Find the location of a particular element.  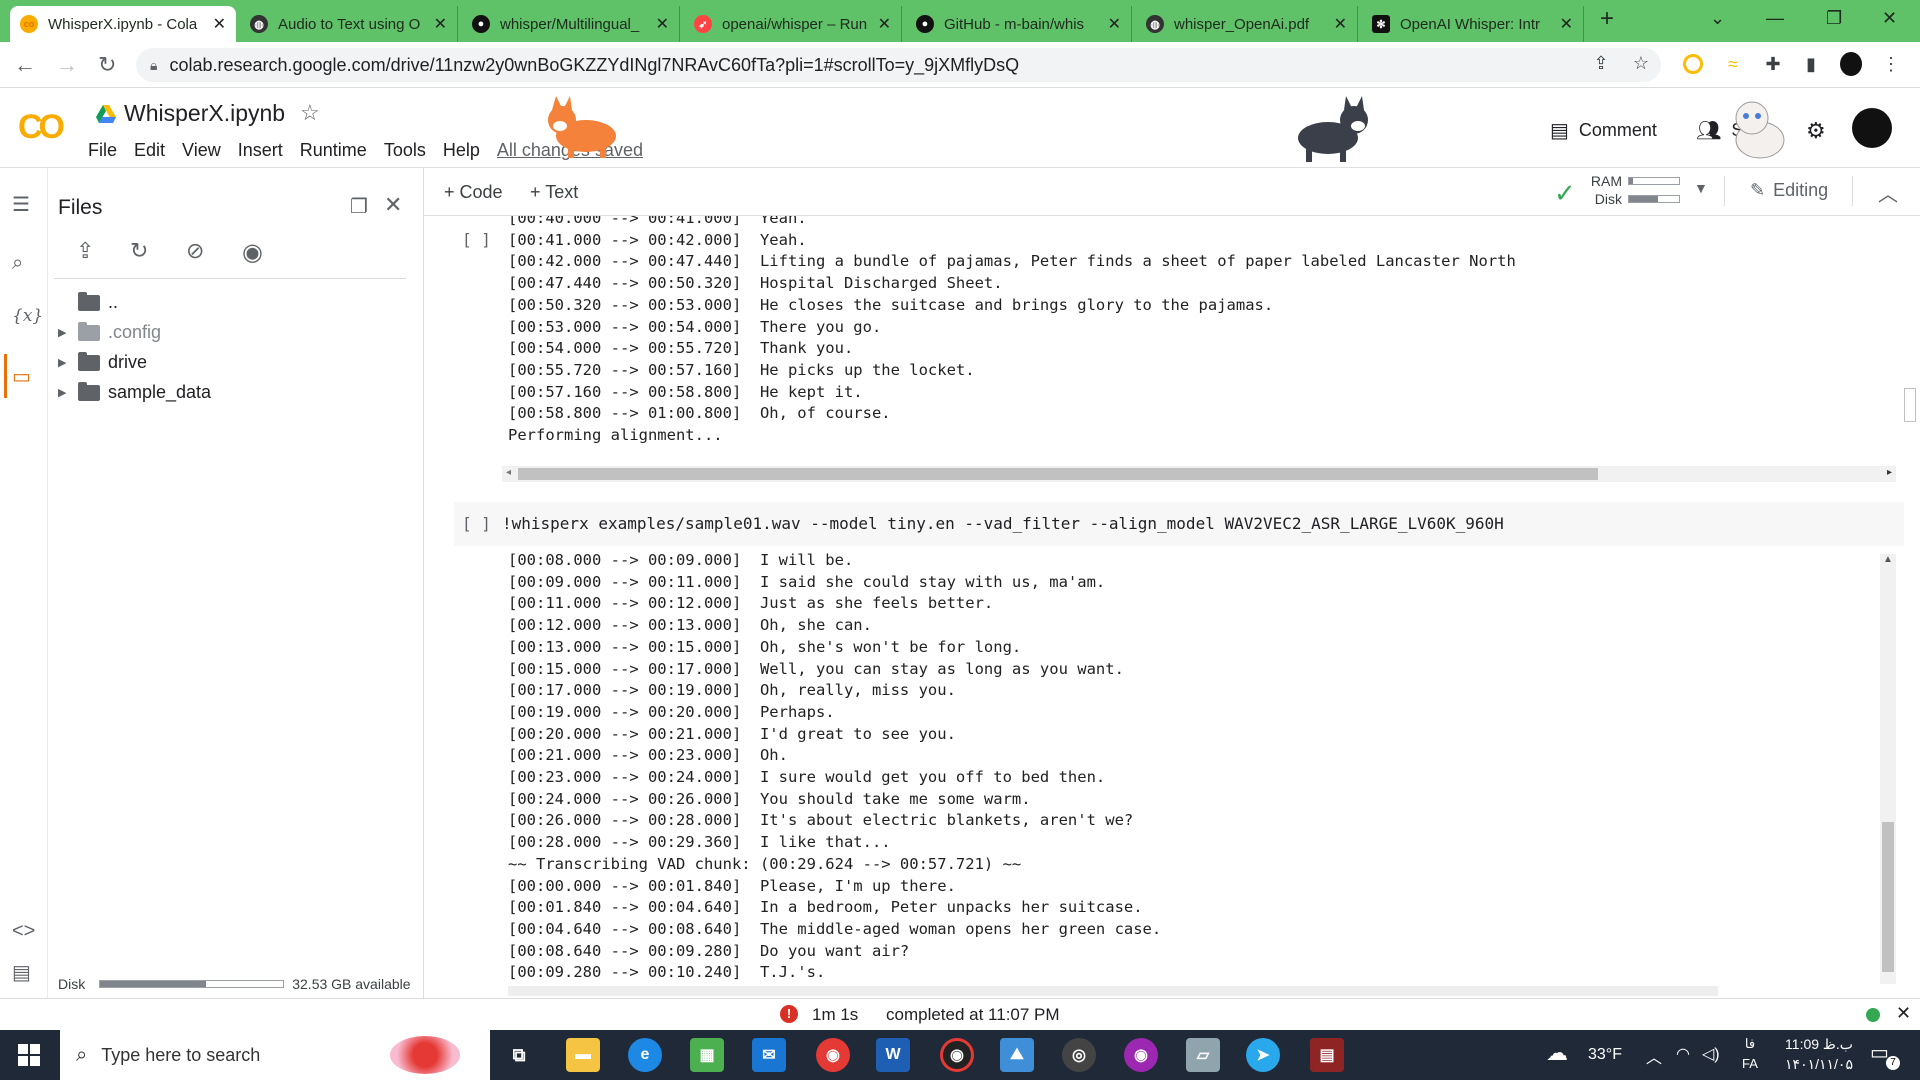

tree-item-parent: .. is located at coordinates (88, 302).